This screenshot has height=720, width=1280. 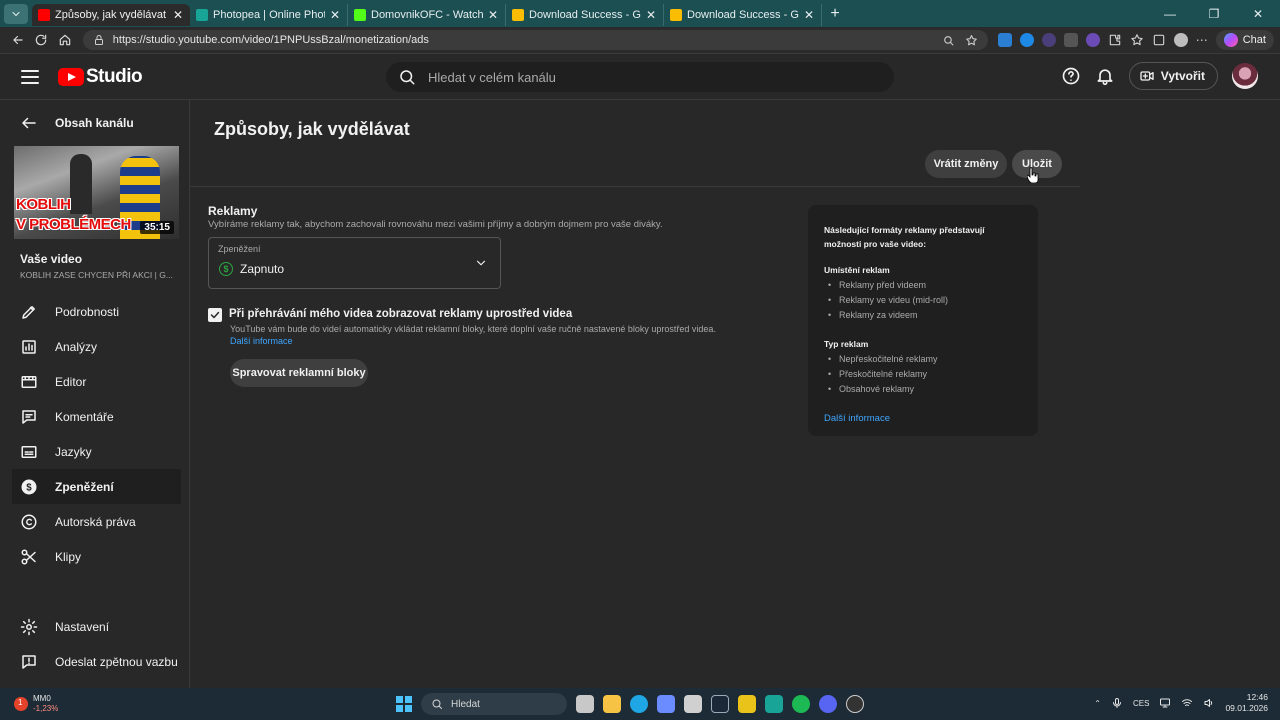 What do you see at coordinates (96, 381) in the screenshot?
I see `sidebar-item-editor: Editor` at bounding box center [96, 381].